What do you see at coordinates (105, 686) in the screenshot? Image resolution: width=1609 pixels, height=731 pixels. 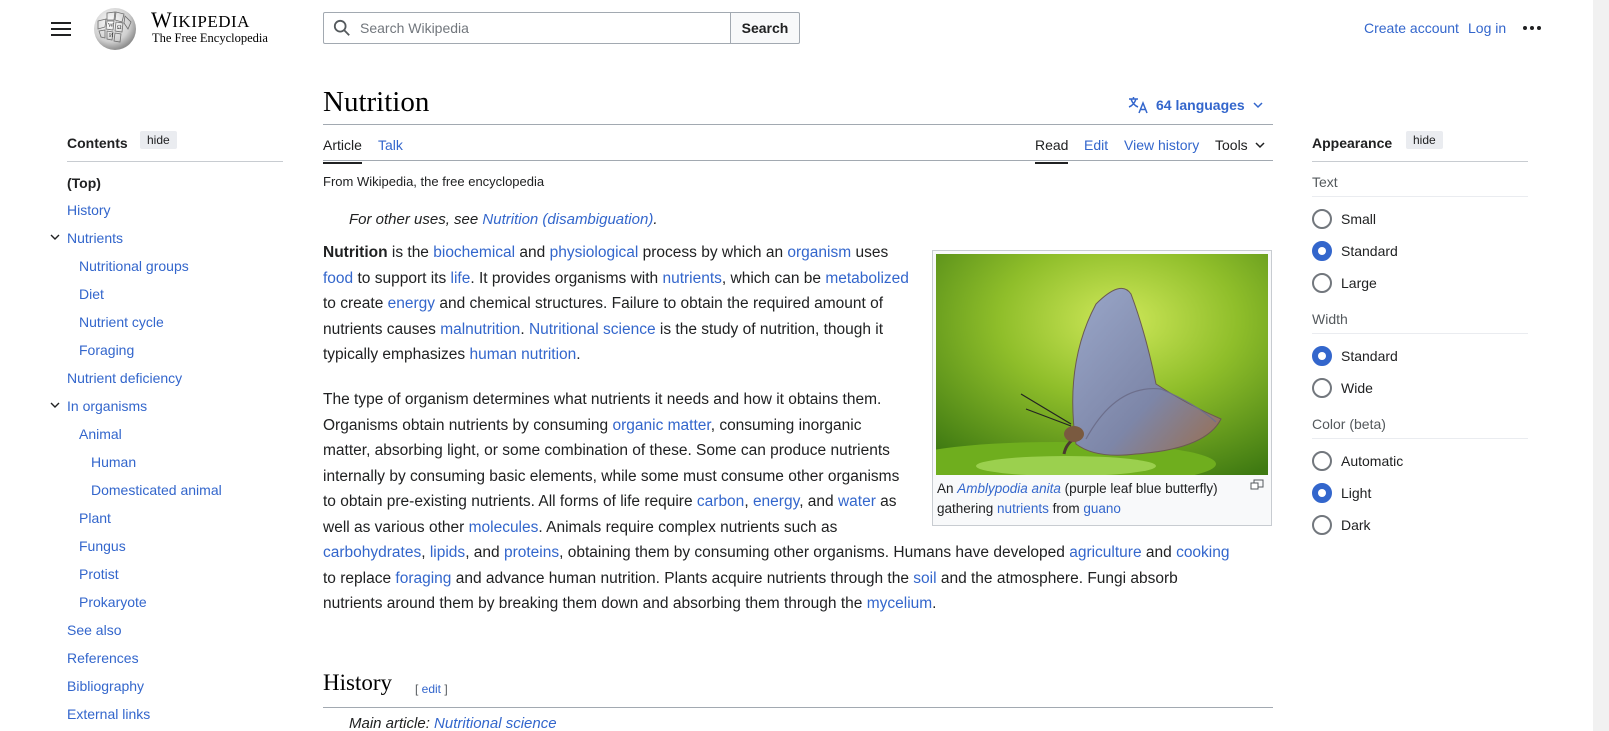 I see `toc-item-bibliography: Bibliography` at bounding box center [105, 686].